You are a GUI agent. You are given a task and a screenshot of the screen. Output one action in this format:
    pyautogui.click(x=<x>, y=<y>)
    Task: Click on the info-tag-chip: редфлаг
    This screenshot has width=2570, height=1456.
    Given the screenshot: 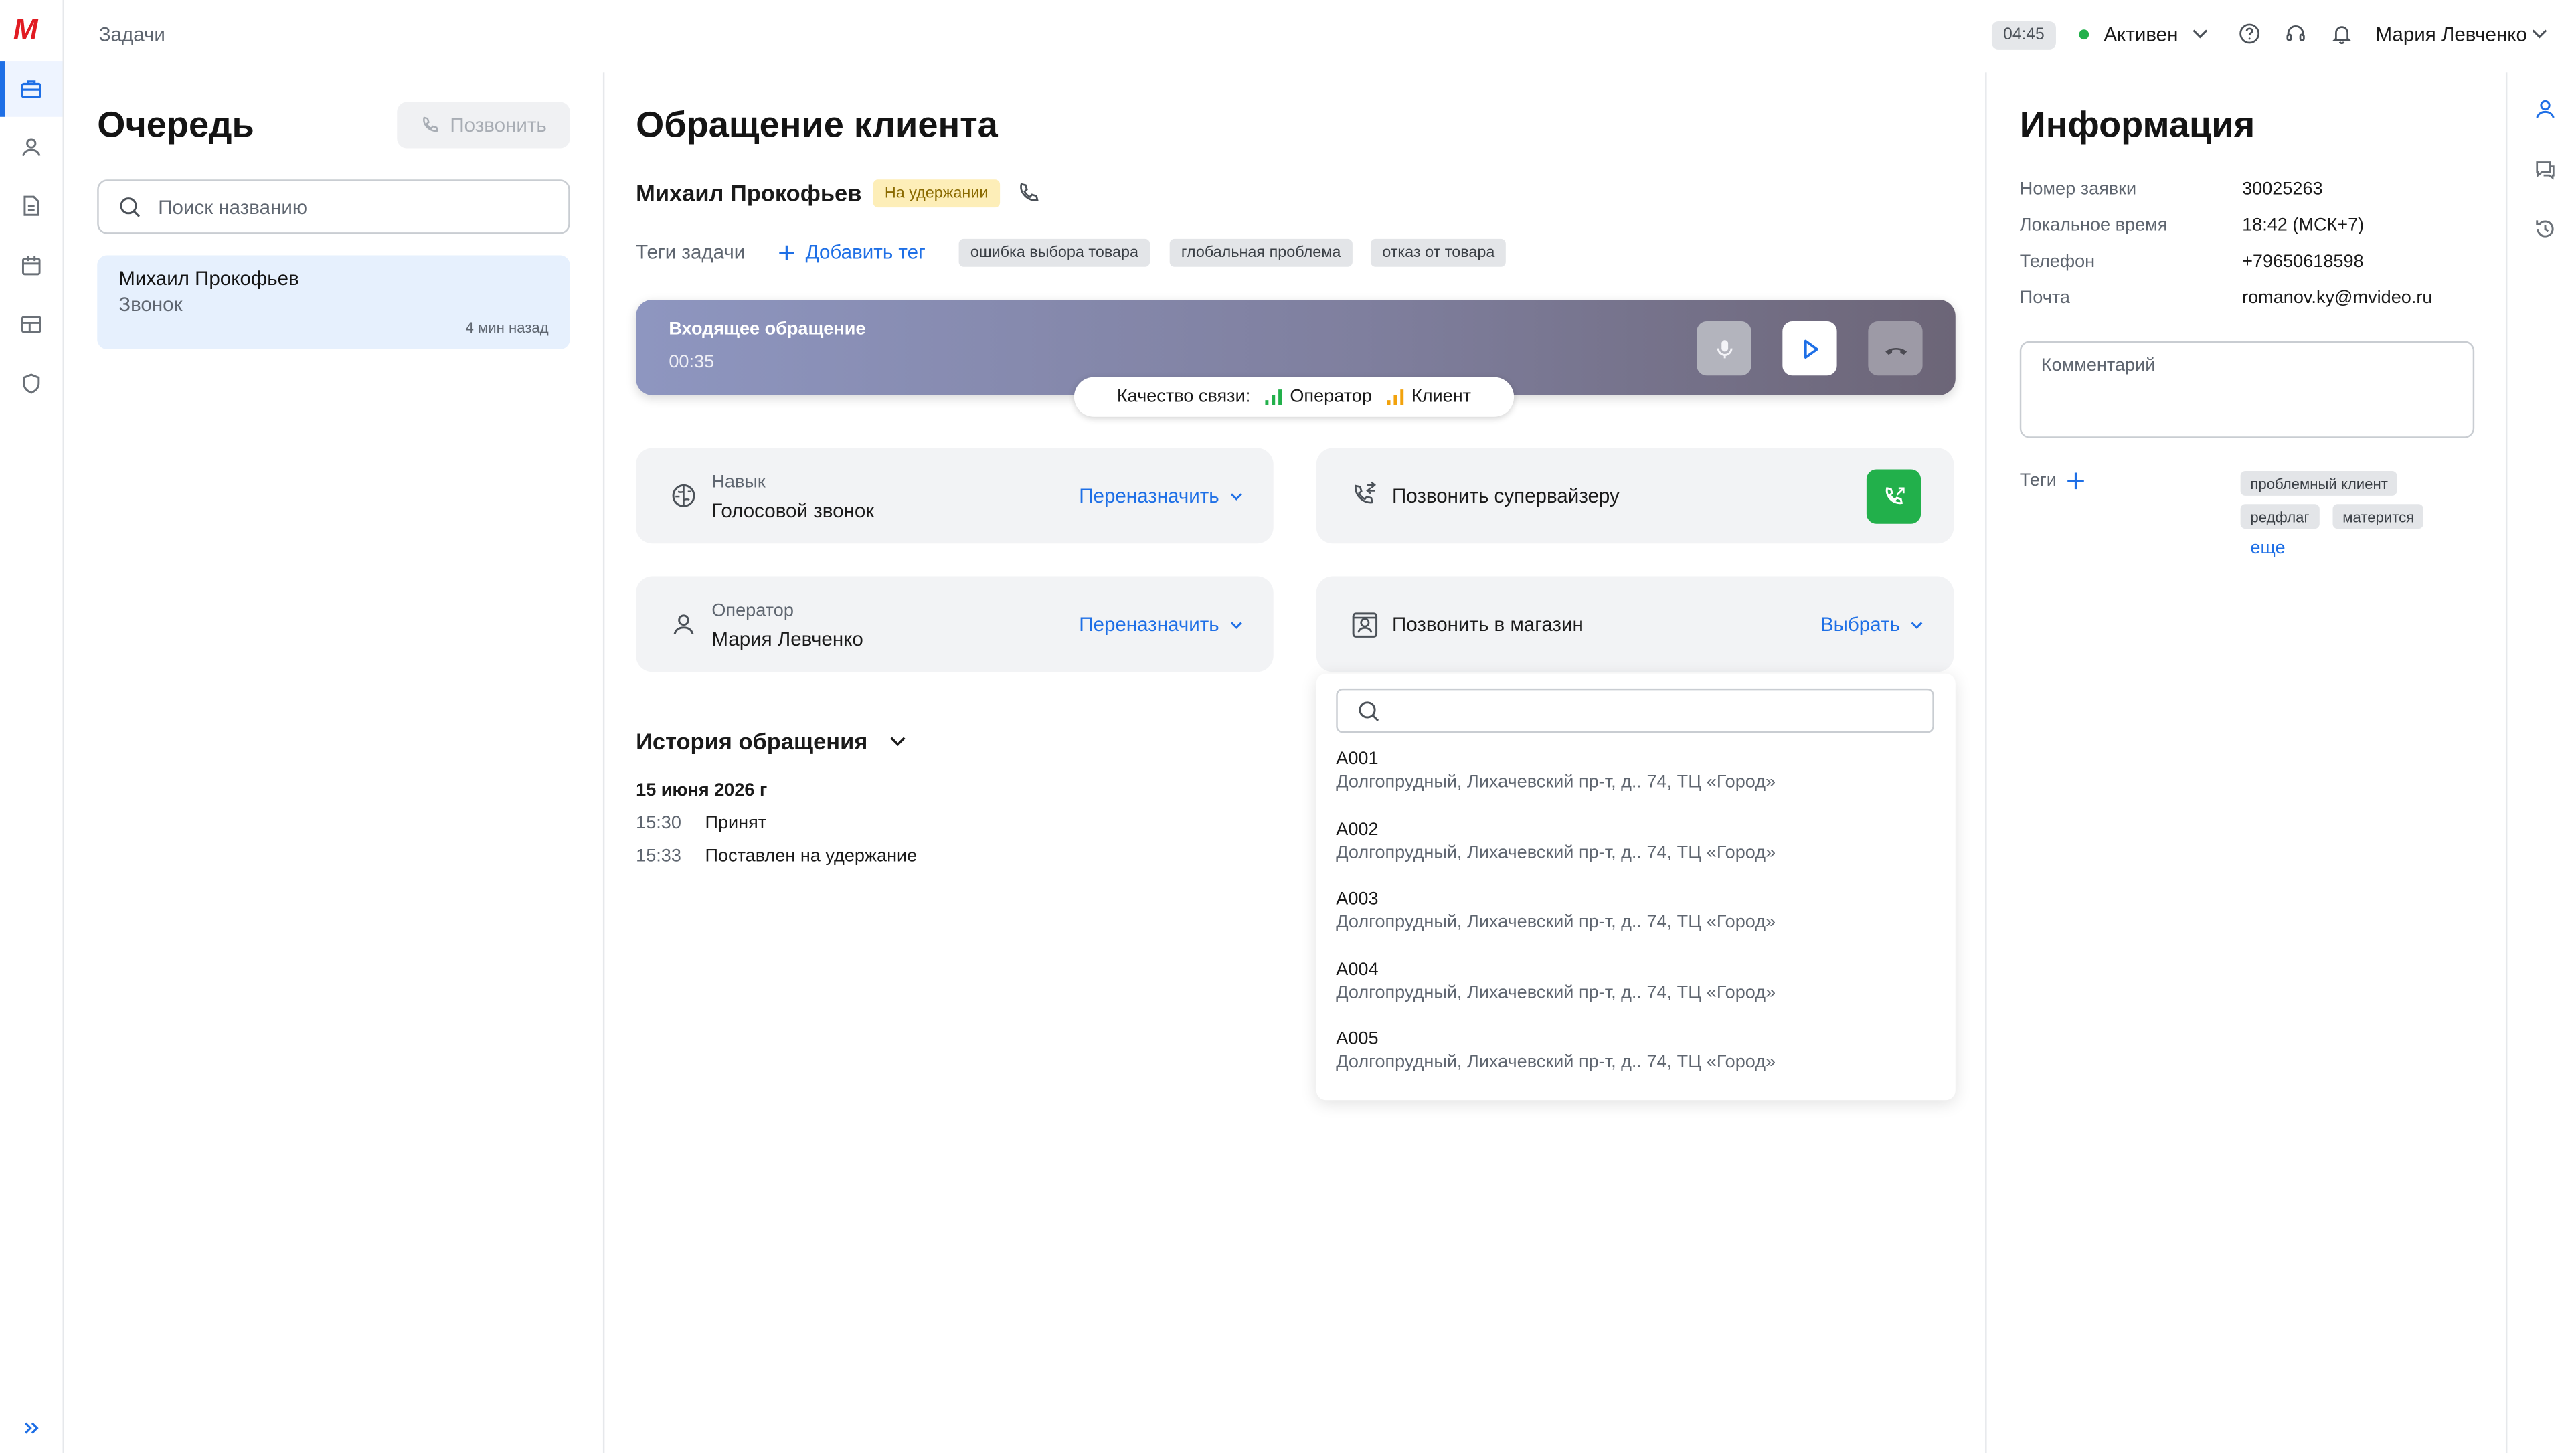 What is the action you would take?
    pyautogui.click(x=2280, y=516)
    